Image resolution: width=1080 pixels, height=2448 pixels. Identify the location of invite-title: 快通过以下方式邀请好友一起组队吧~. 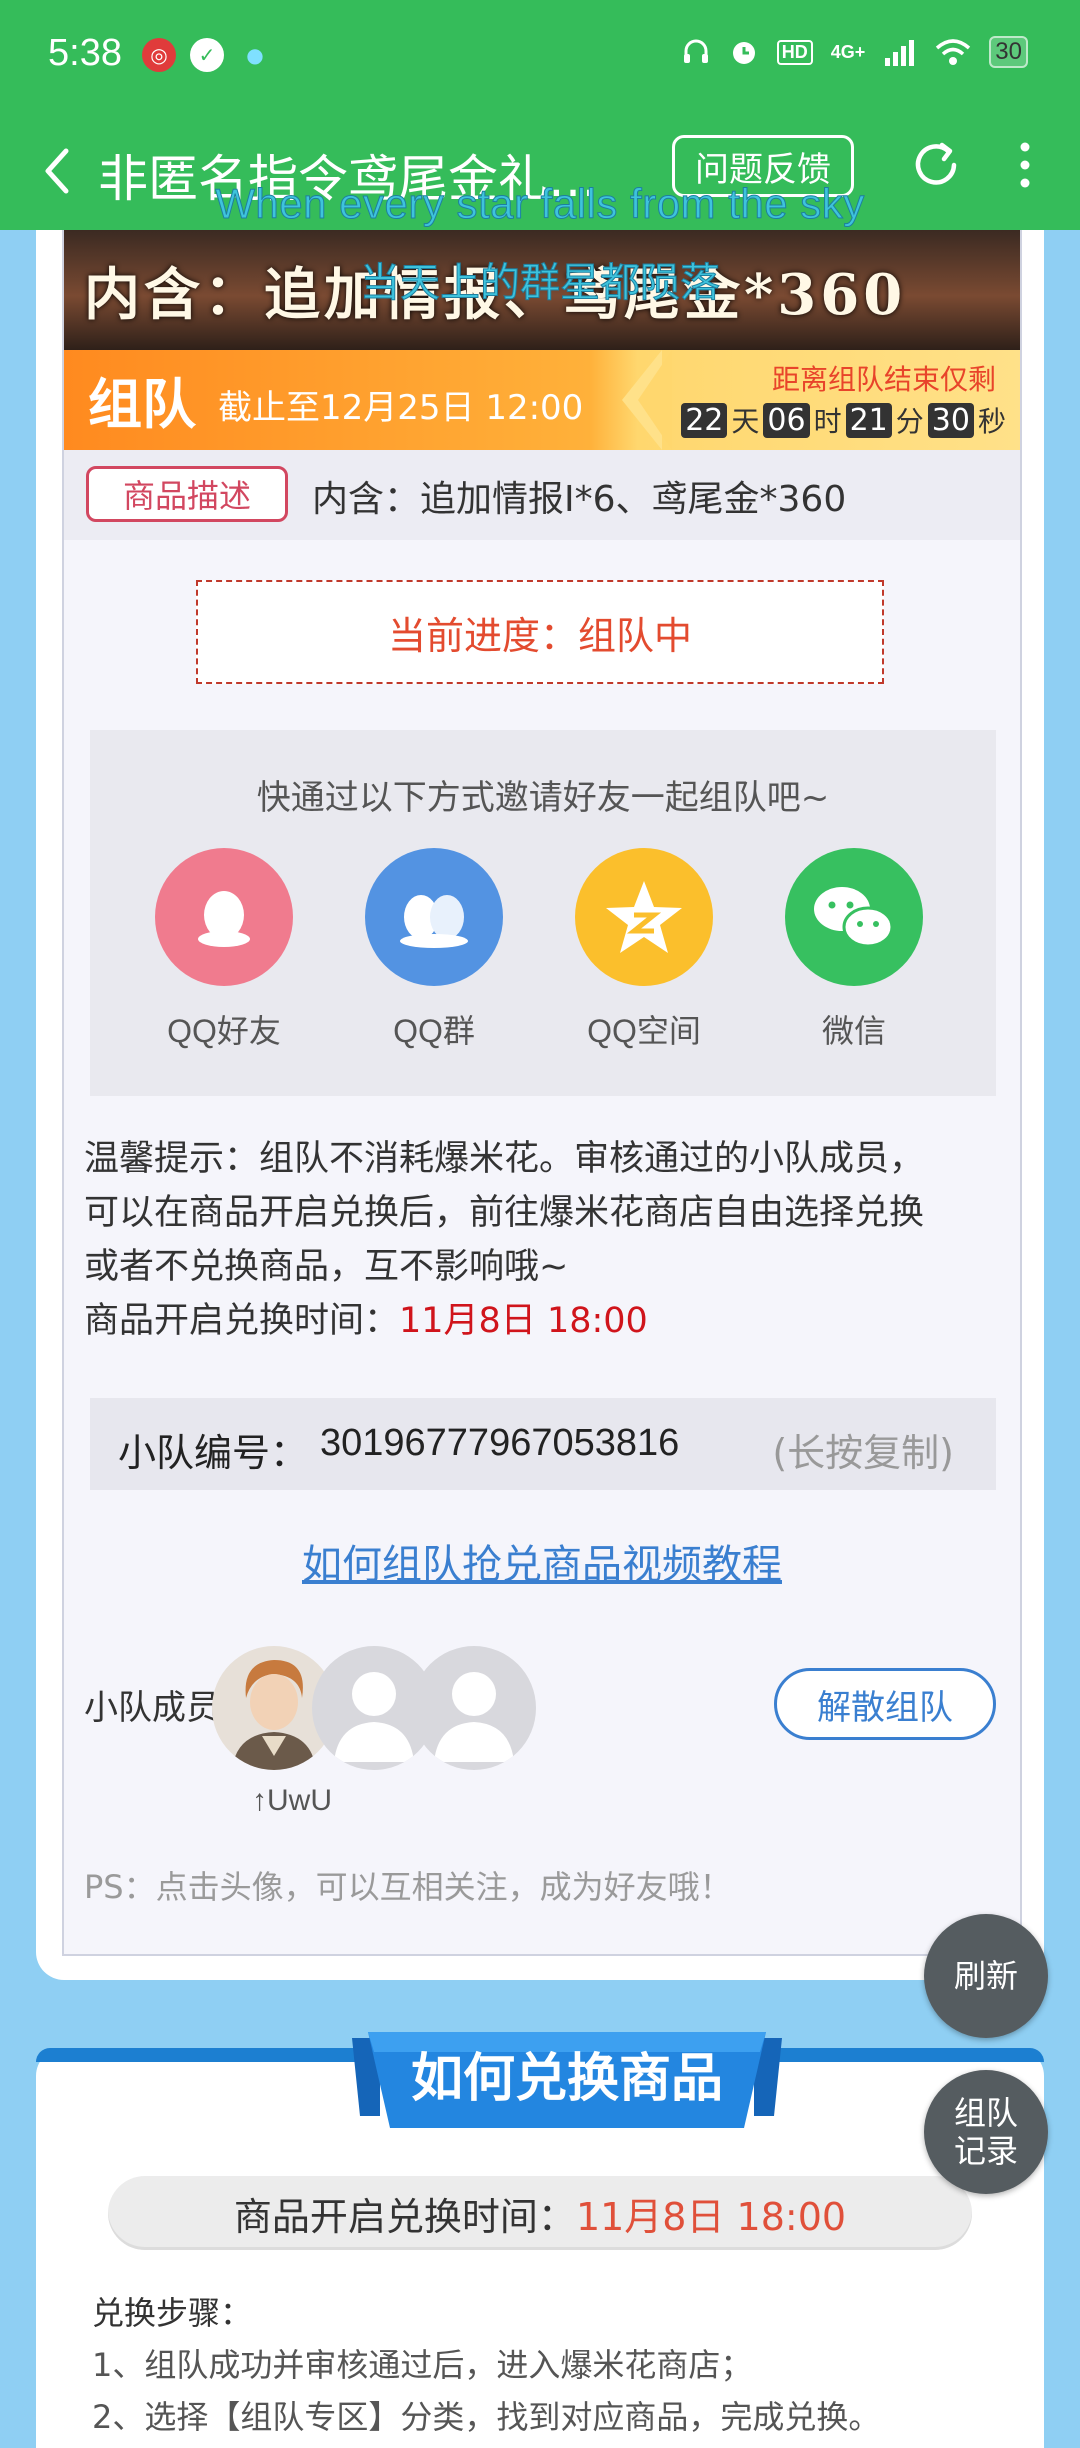
(543, 798).